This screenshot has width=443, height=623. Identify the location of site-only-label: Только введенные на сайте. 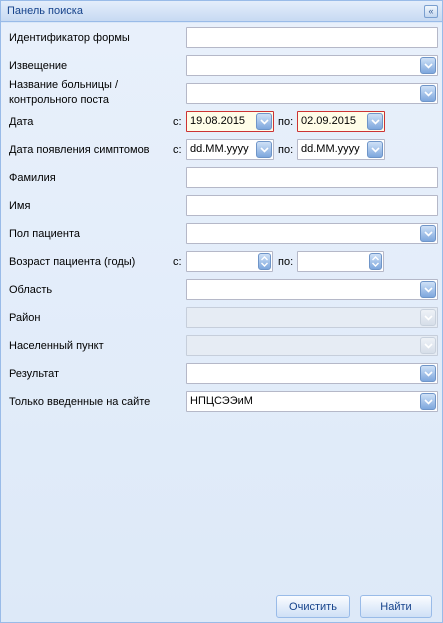
(80, 402).